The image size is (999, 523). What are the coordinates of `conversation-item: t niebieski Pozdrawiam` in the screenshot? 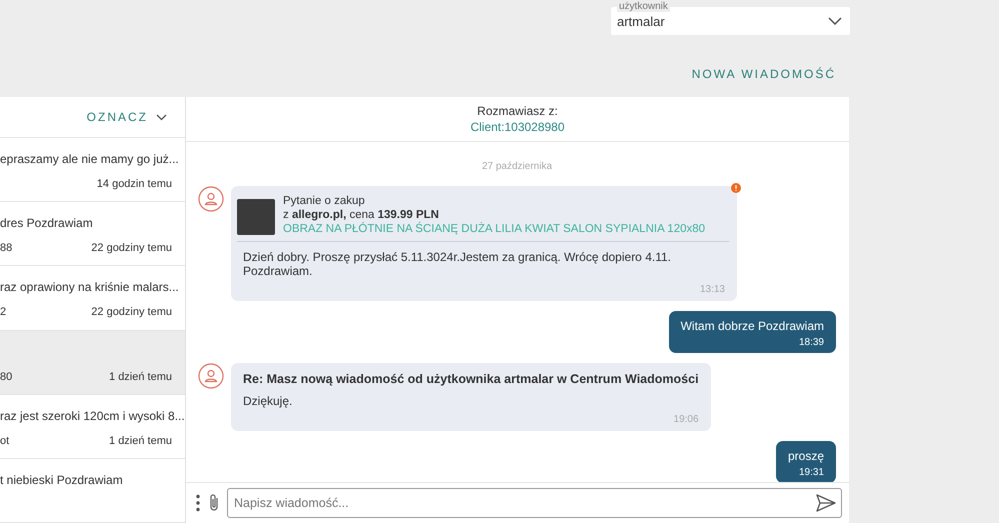 It's located at (92, 490).